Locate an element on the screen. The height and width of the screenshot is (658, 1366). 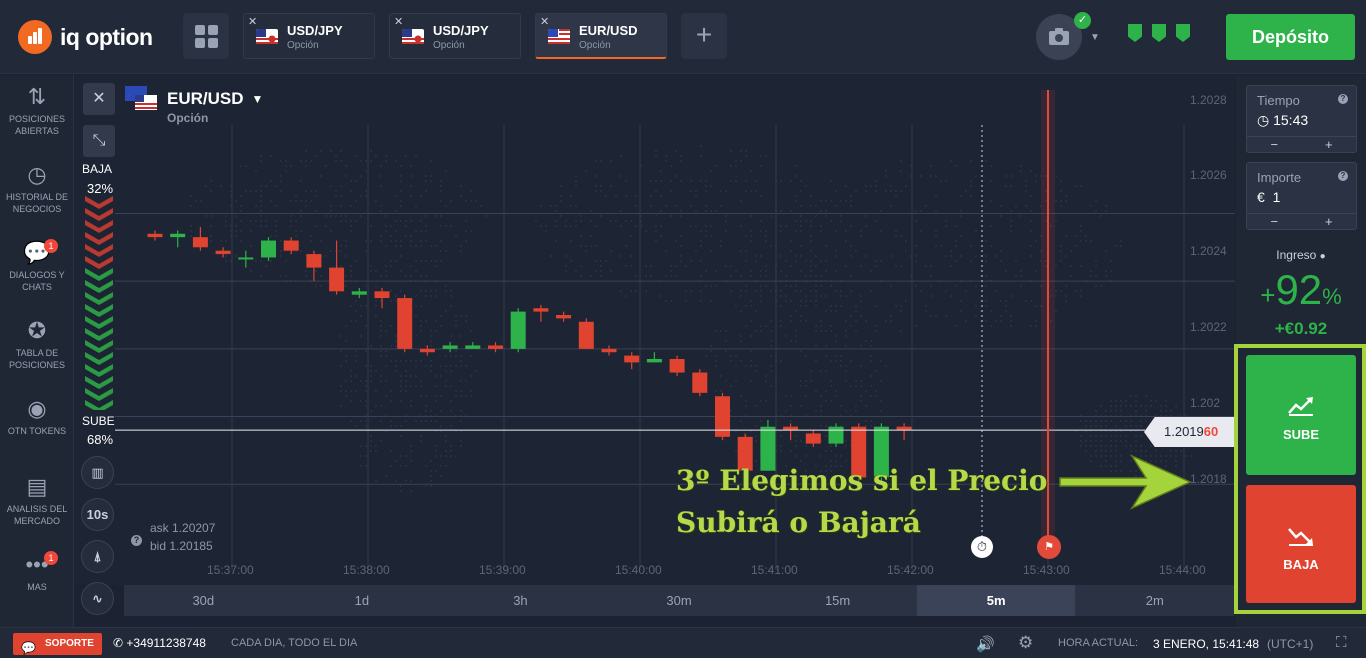
timeframe-1d: 1d is located at coordinates (362, 600).